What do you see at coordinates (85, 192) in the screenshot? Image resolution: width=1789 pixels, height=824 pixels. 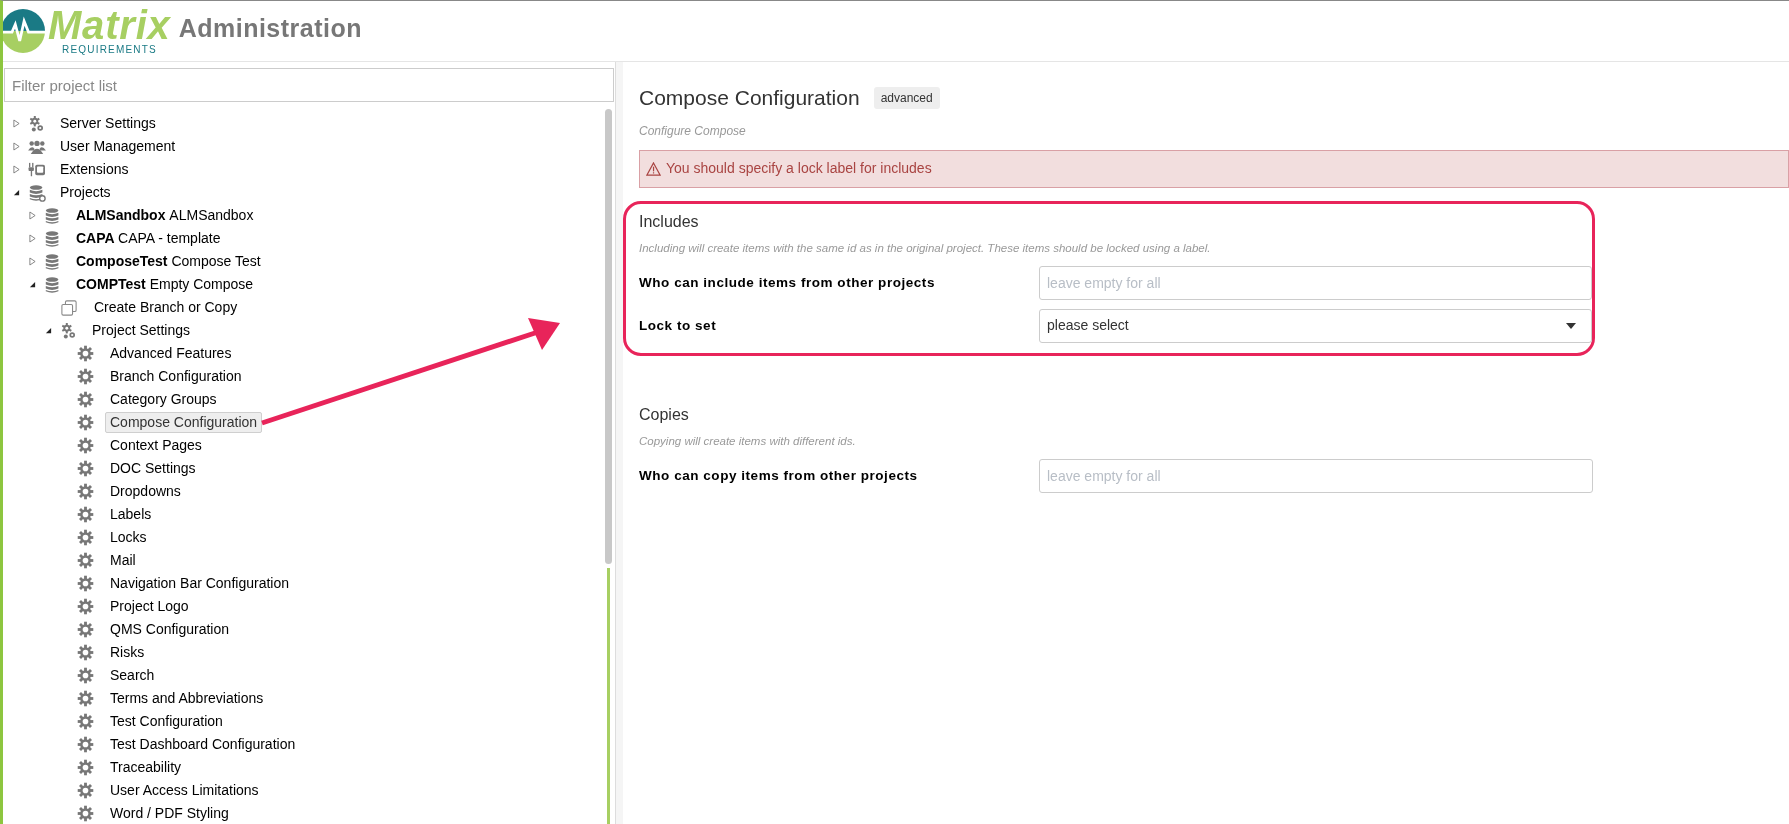 I see `tree-item: Projects` at bounding box center [85, 192].